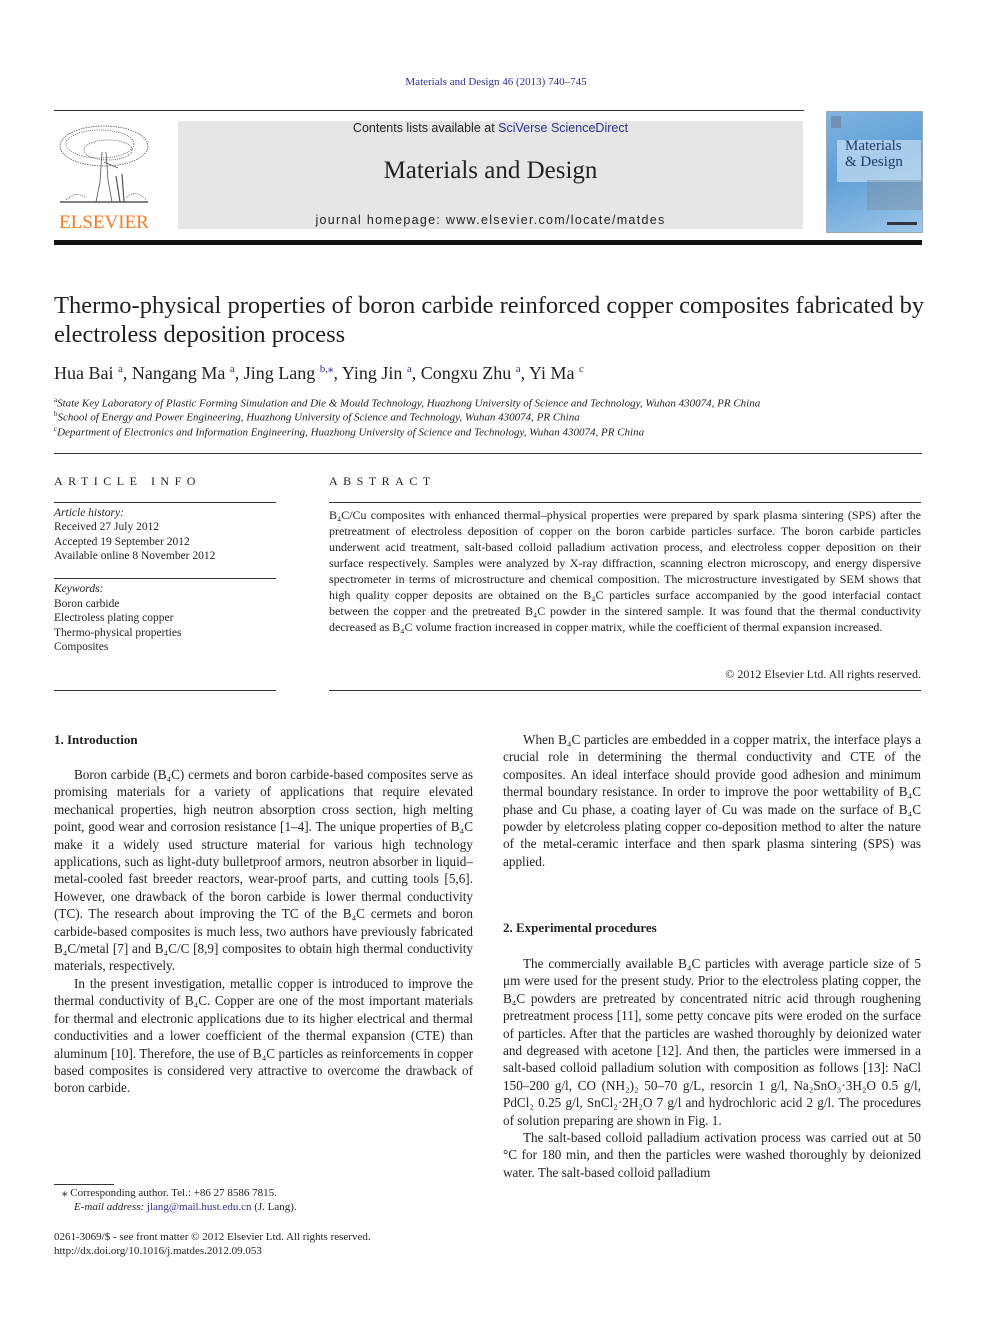 This screenshot has height=1323, width=992. What do you see at coordinates (556, 373) in the screenshot?
I see `author: Yi Ma c` at bounding box center [556, 373].